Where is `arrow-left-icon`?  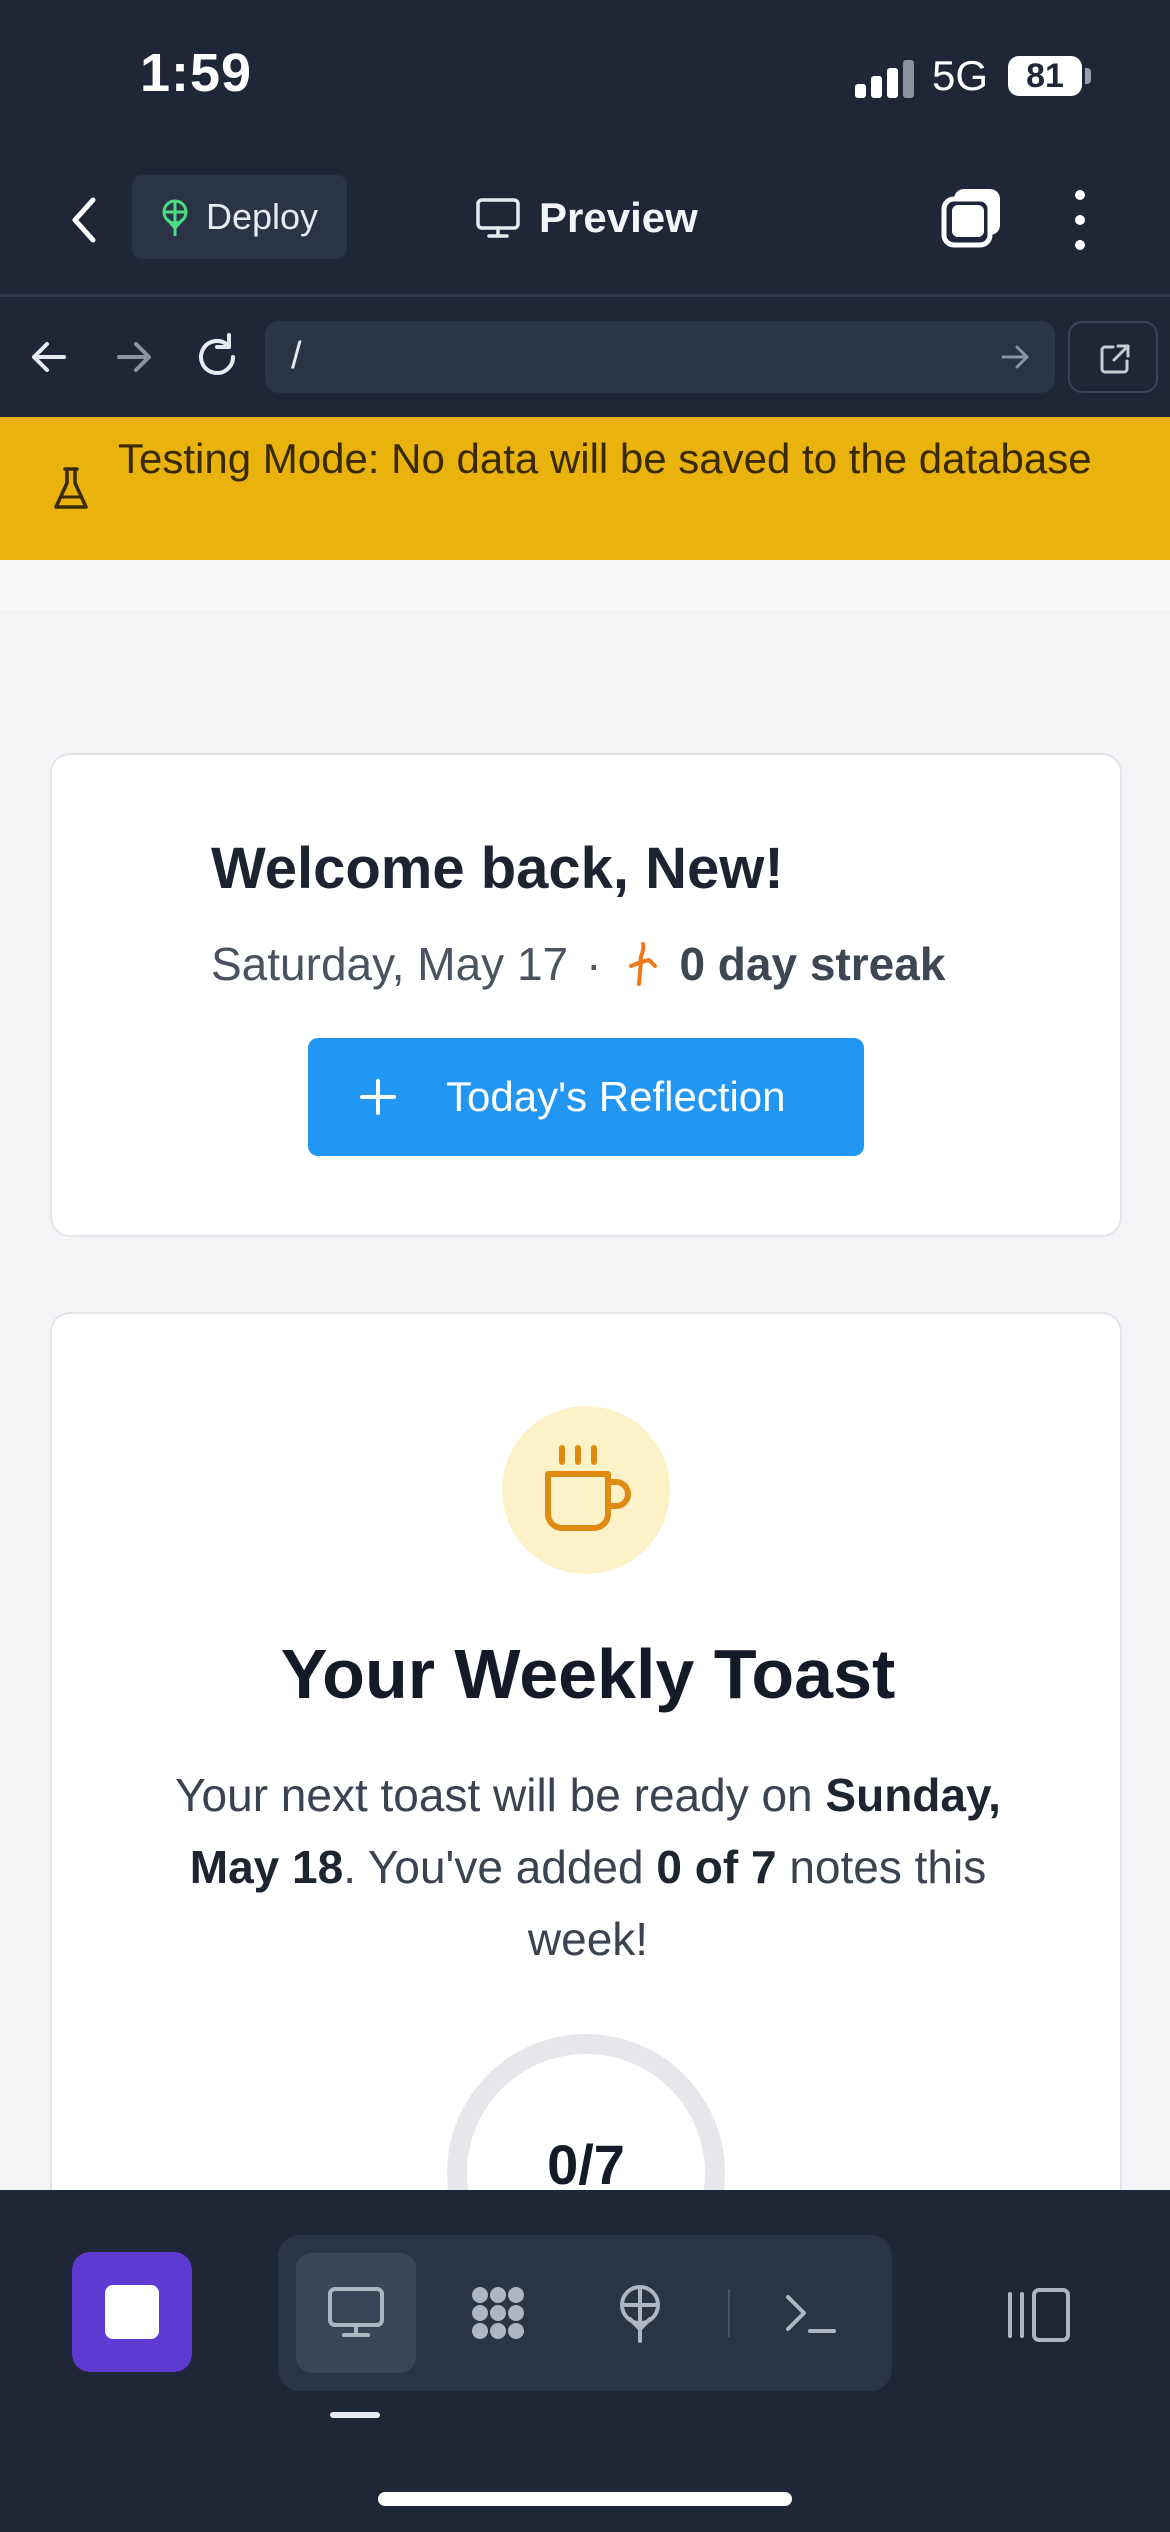
arrow-left-icon is located at coordinates (49, 357).